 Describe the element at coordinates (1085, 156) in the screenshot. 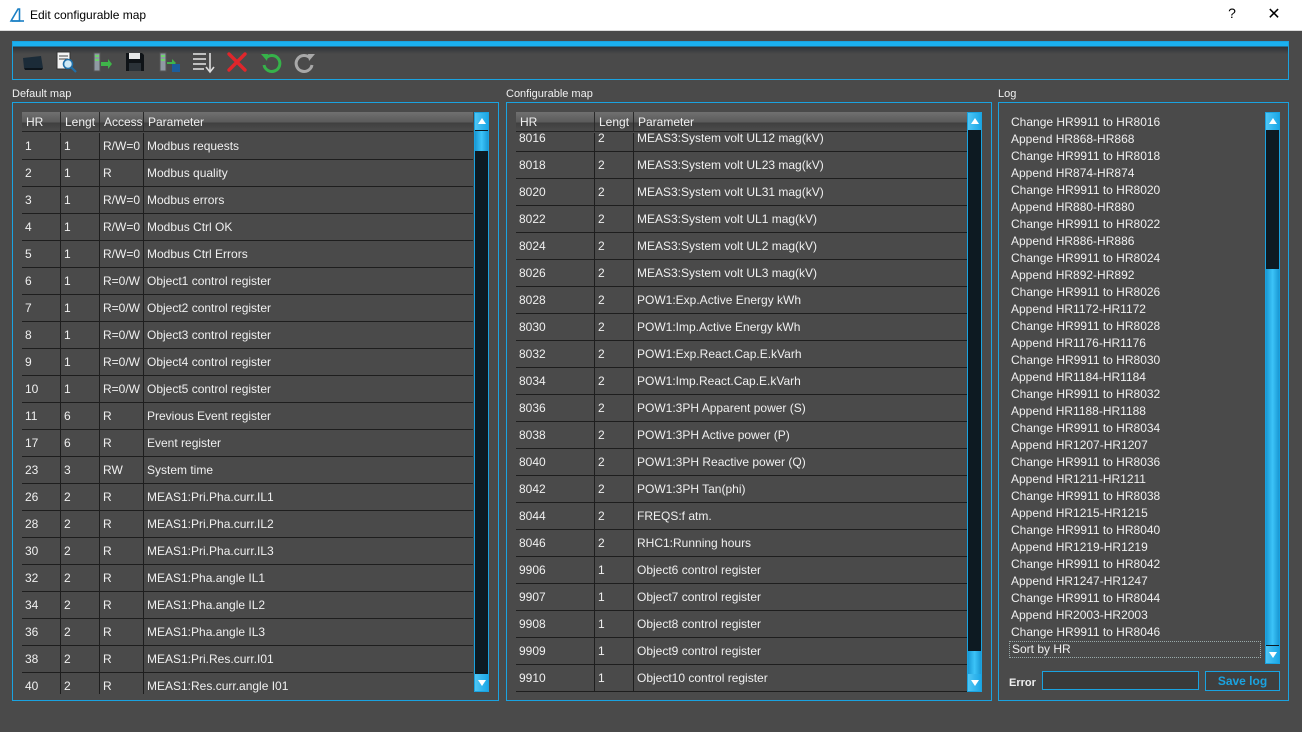

I see `log-entry: Change HR9911 to HR8018` at that location.